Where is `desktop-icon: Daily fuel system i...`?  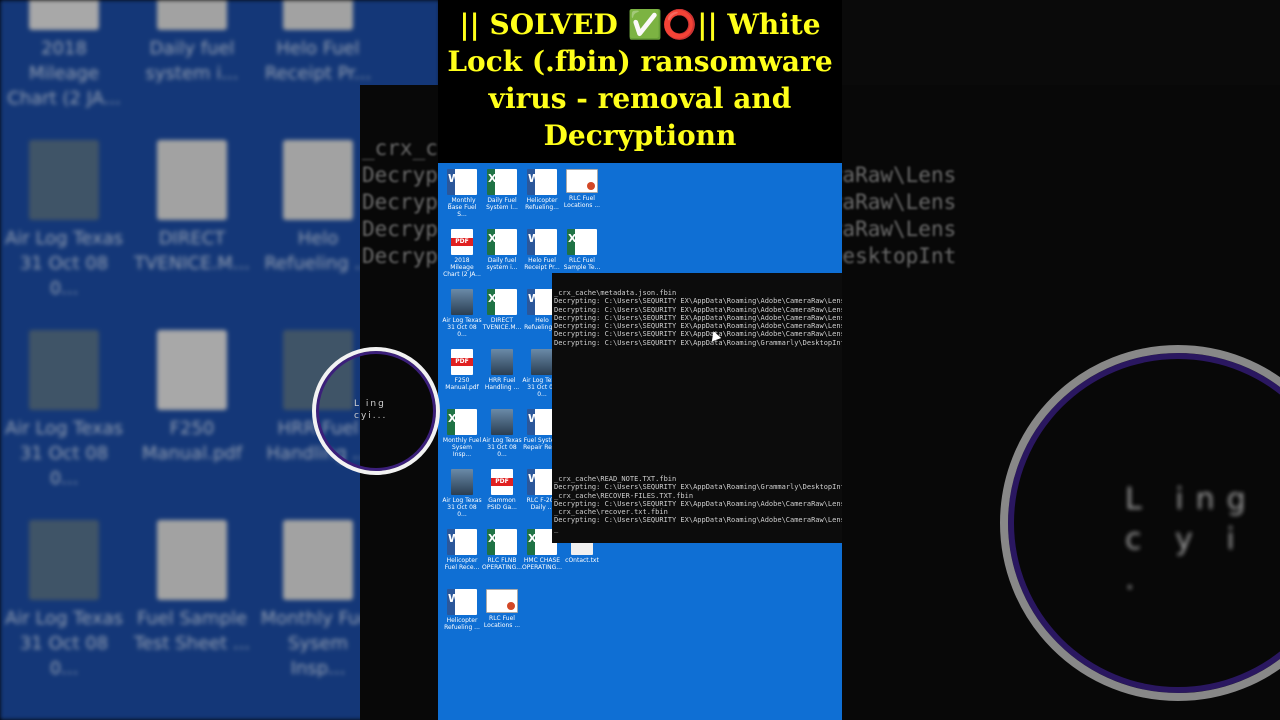
desktop-icon: Daily fuel system i... is located at coordinates (502, 250).